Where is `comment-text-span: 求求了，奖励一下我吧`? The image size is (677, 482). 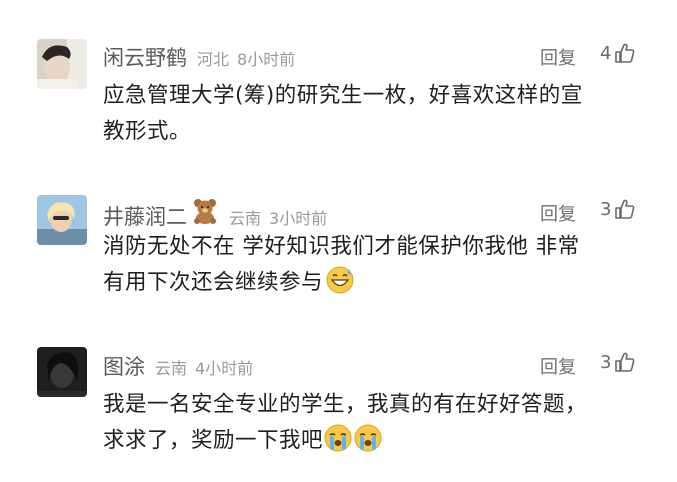
comment-text-span: 求求了，奖励一下我吧 is located at coordinates (213, 440).